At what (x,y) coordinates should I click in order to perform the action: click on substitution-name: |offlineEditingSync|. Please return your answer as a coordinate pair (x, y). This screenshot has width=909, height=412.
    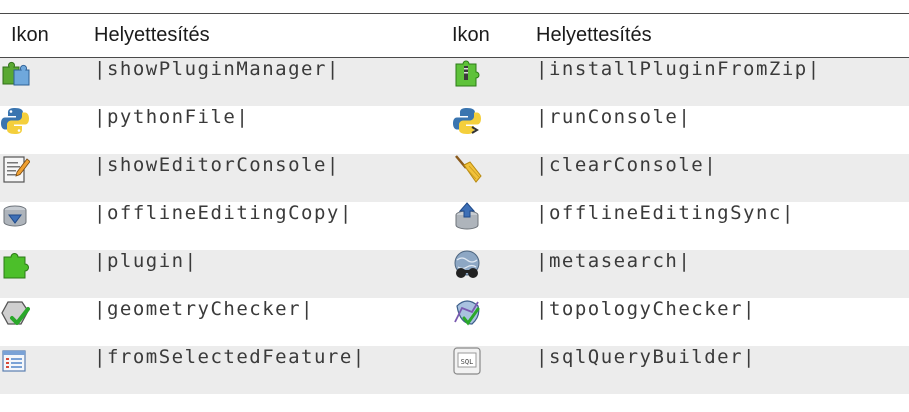
    Looking at the image, I should click on (722, 226).